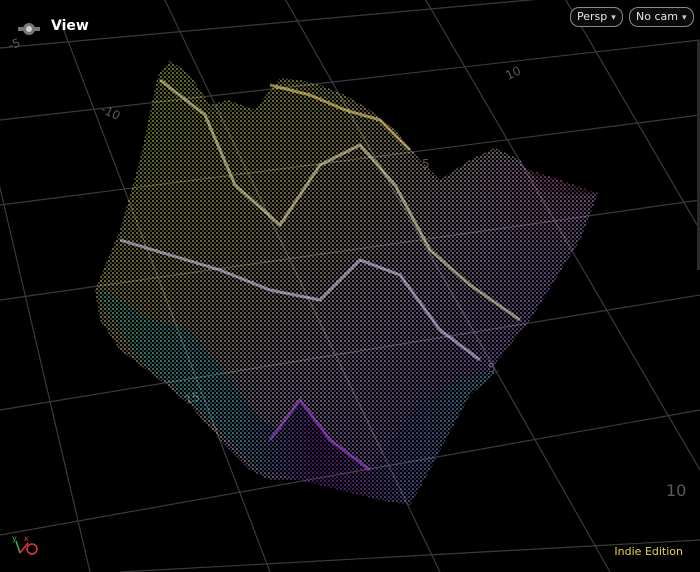 This screenshot has width=700, height=572. What do you see at coordinates (592, 16) in the screenshot?
I see `projection-menu-label: Persp` at bounding box center [592, 16].